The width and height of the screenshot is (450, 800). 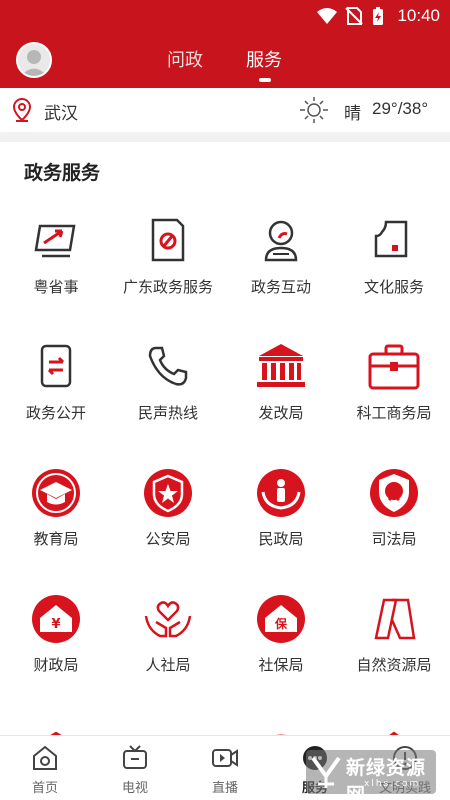 What do you see at coordinates (56, 259) in the screenshot?
I see `service-yueshengshi: 粤省事` at bounding box center [56, 259].